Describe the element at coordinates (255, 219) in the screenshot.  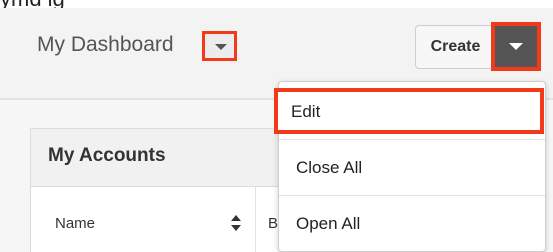
I see `column-divider` at that location.